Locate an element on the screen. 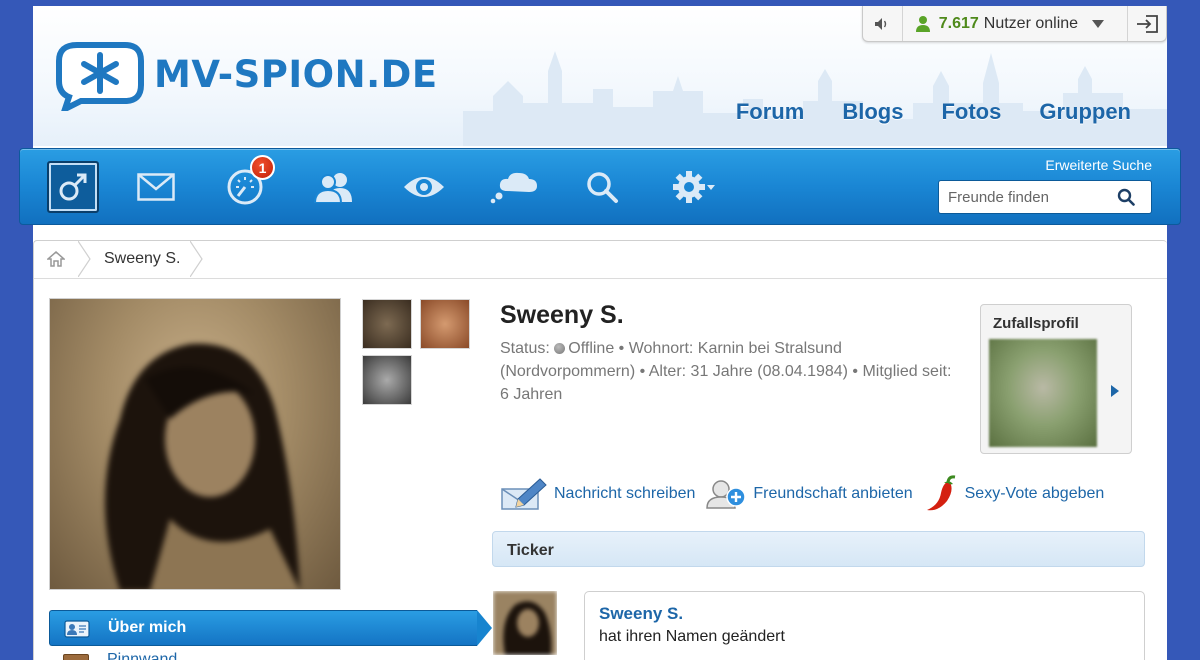  status-value: Offline is located at coordinates (591, 348).